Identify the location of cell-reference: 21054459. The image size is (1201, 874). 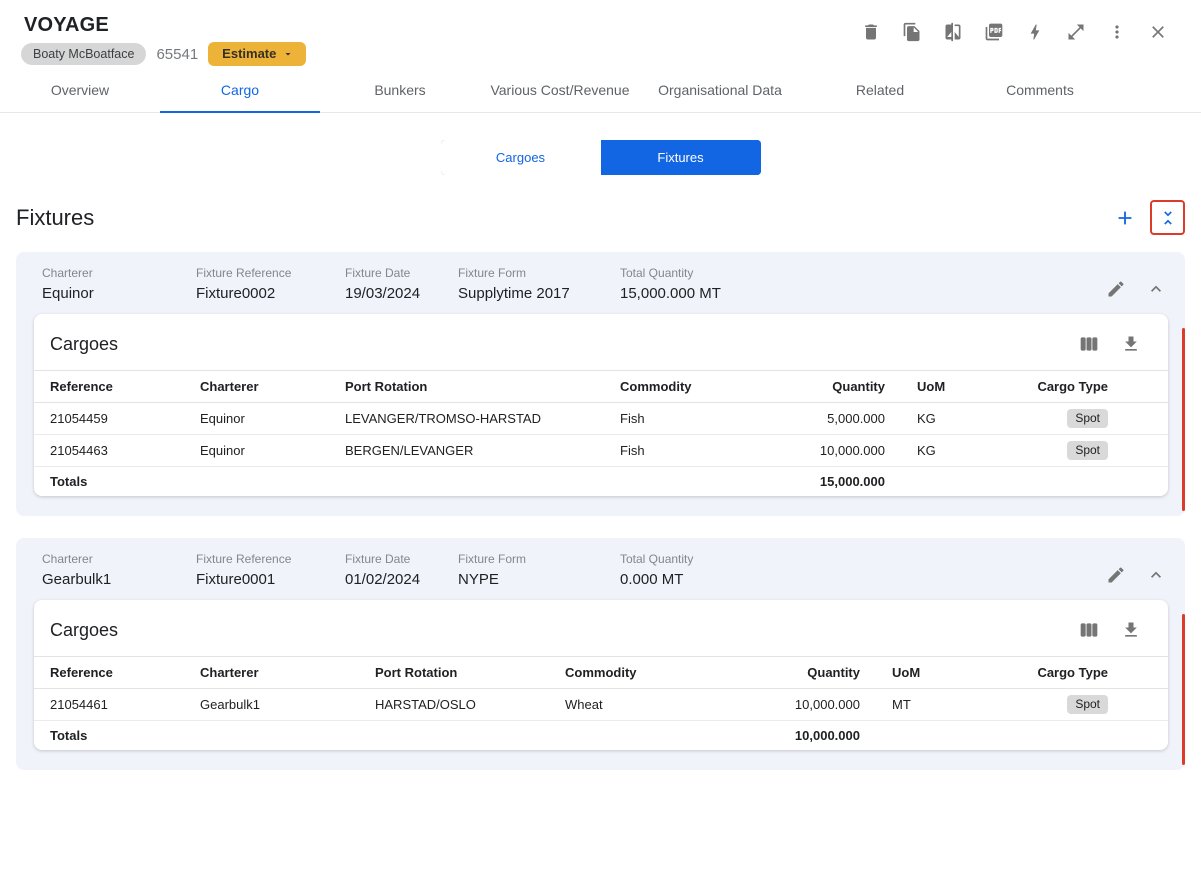
(79, 418).